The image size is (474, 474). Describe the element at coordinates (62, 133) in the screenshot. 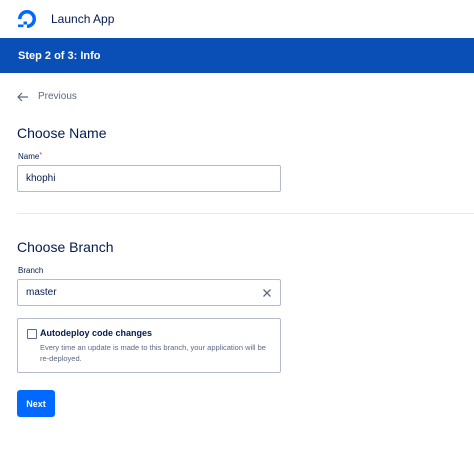

I see `choose-name-heading: Choose Name` at that location.